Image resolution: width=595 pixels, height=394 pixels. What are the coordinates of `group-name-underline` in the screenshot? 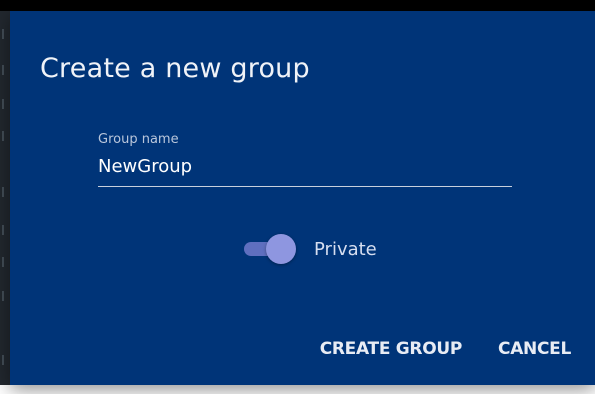 It's located at (305, 186).